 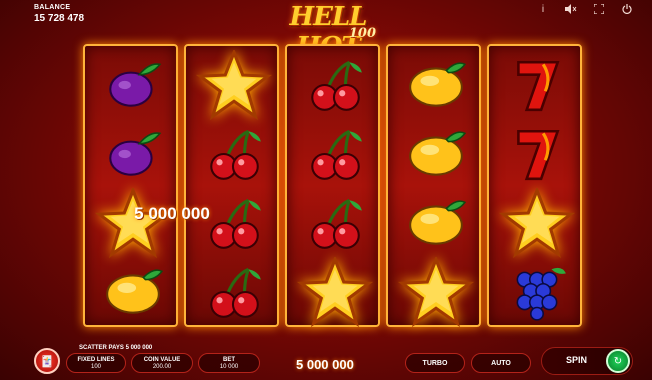 What do you see at coordinates (95, 367) in the screenshot?
I see `fixed-lines-value: 100` at bounding box center [95, 367].